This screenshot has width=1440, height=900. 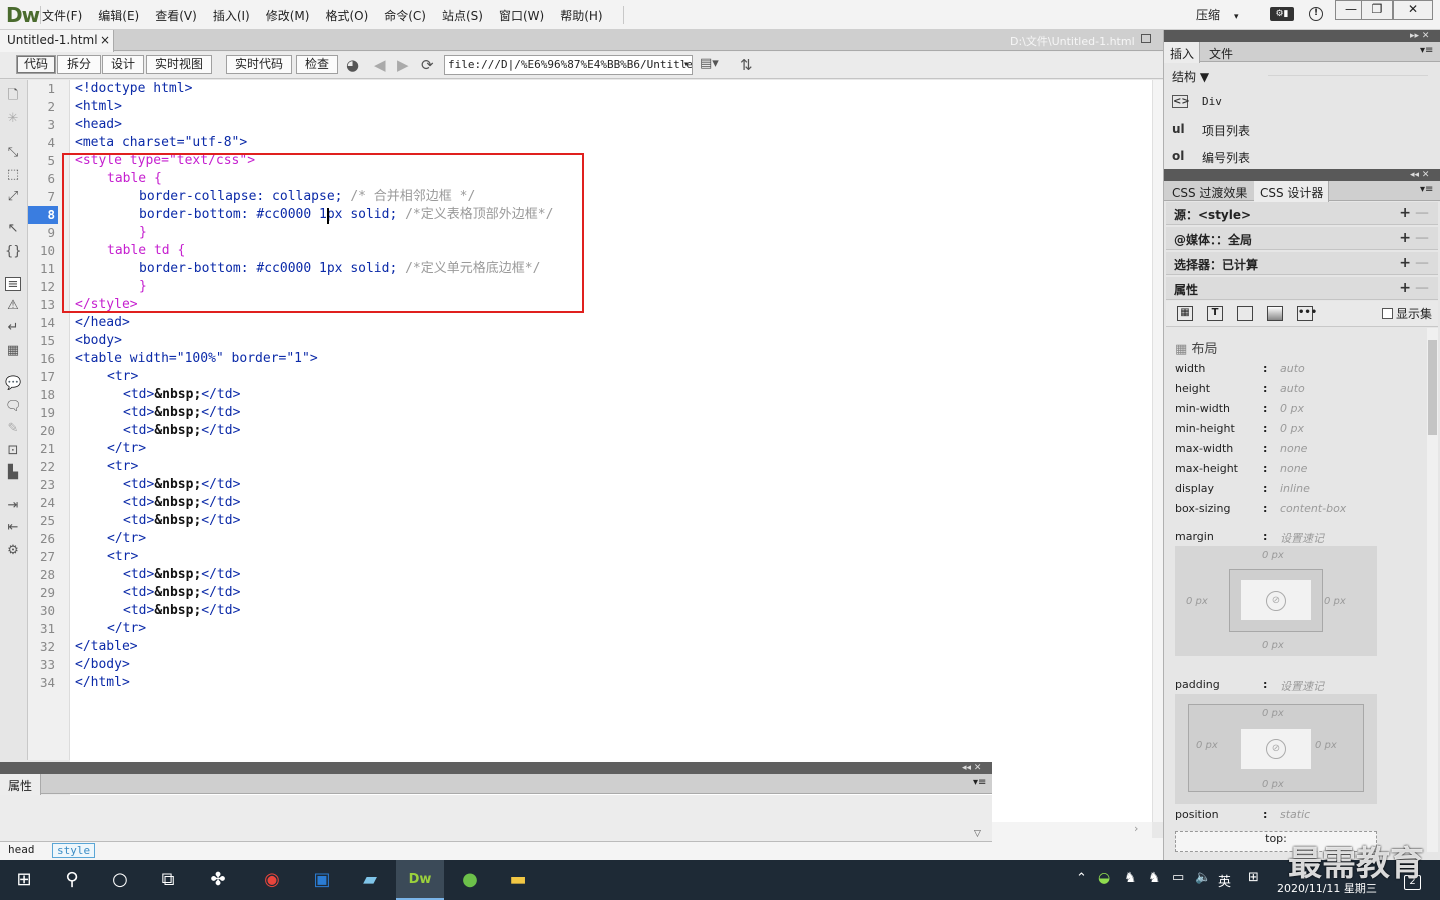 I want to click on tab-css-transitions: CSS 过渡效果, so click(x=1209, y=191).